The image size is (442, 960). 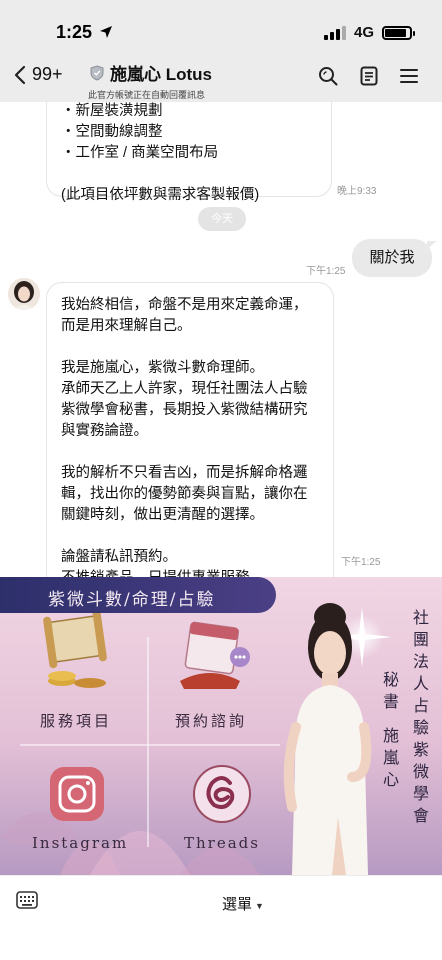 I want to click on unread-count: 99+, so click(x=47, y=74).